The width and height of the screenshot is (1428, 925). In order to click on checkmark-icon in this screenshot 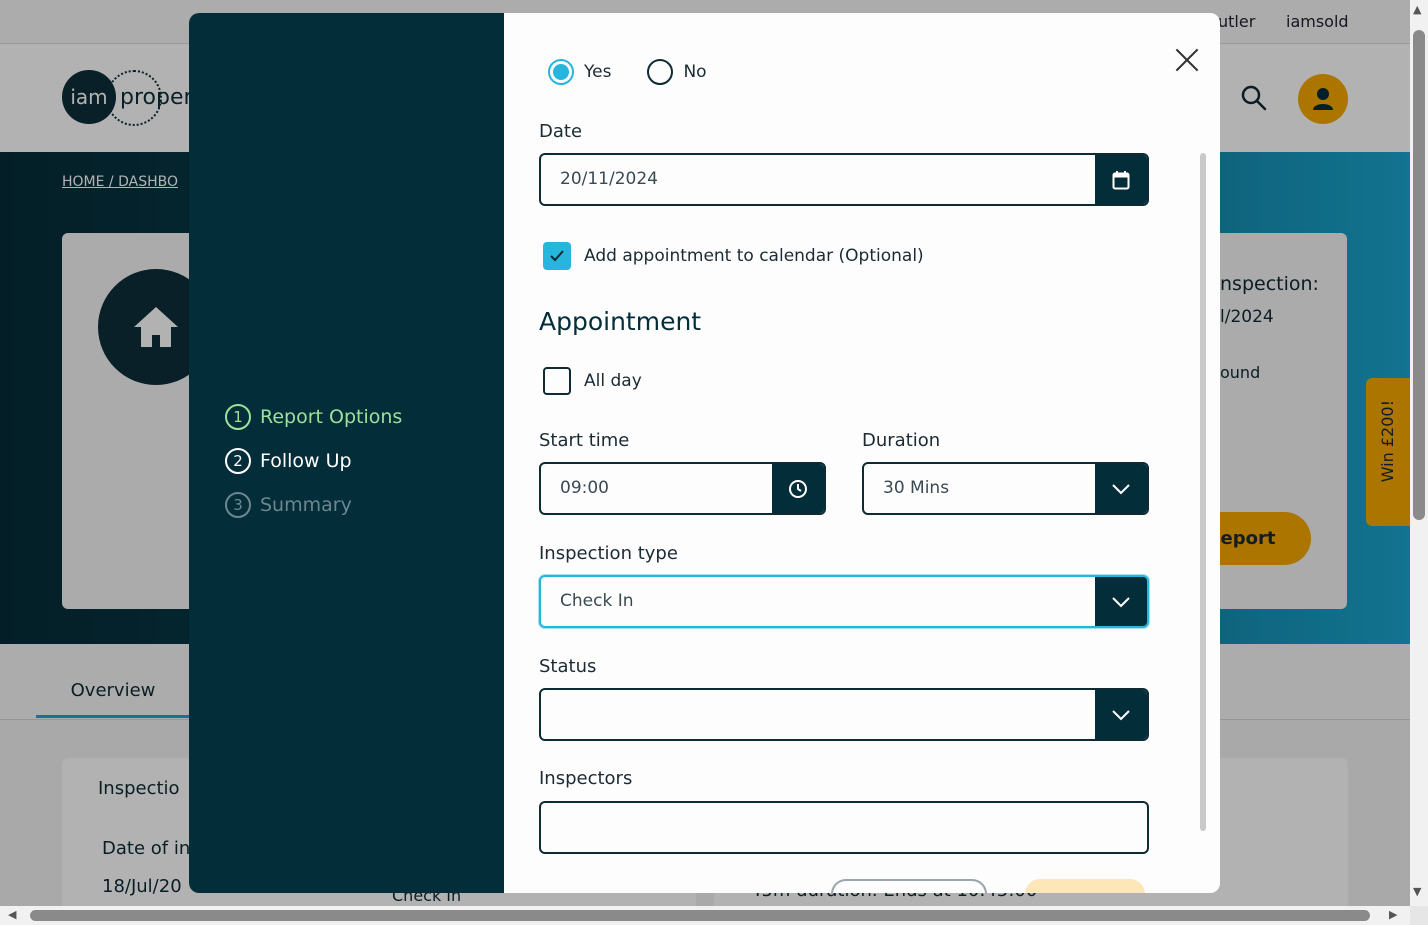, I will do `click(557, 256)`.